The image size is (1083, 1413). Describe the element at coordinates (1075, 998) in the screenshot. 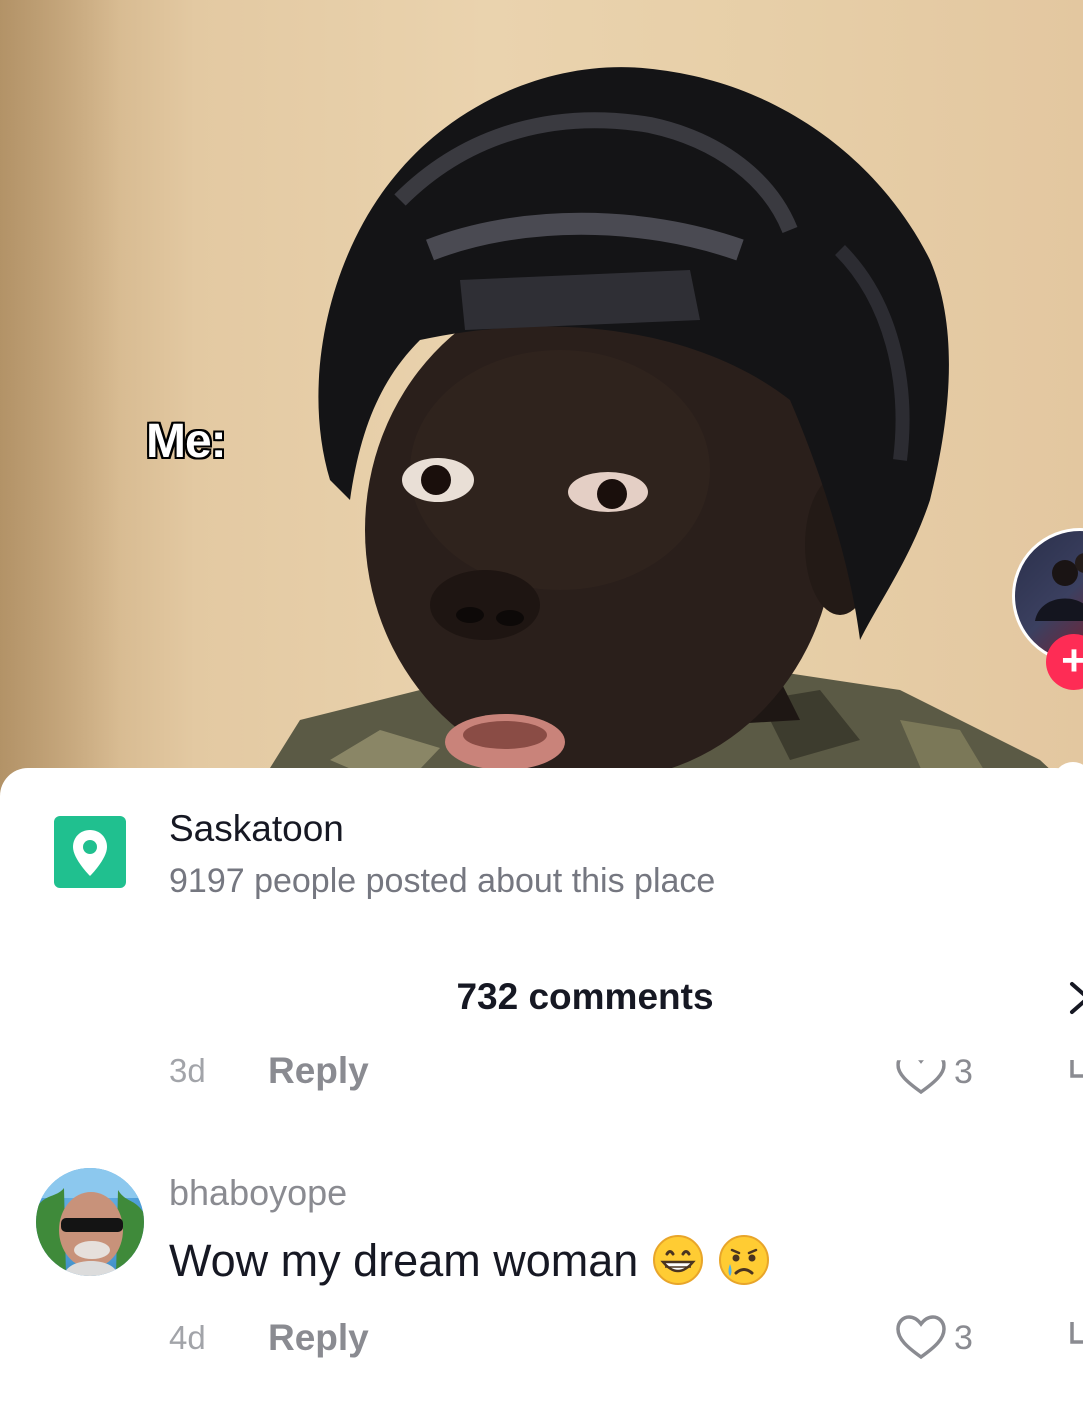

I see `close-icon` at that location.